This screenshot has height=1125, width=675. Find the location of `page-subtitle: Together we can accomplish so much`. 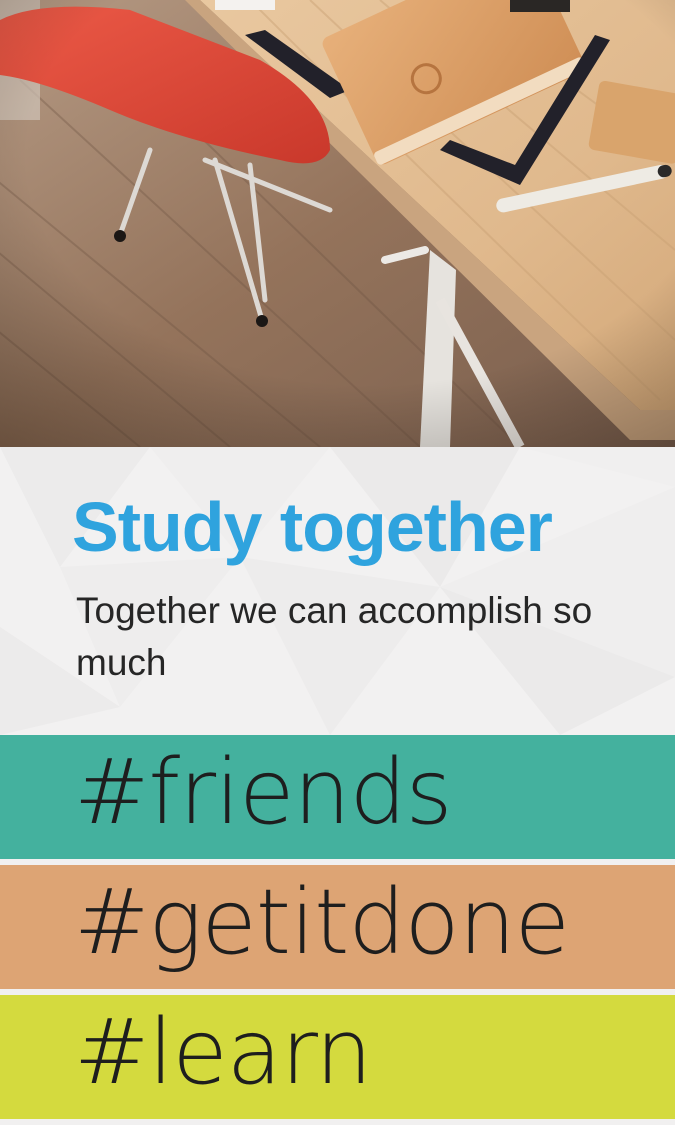

page-subtitle: Together we can accomplish so much is located at coordinates (334, 636).